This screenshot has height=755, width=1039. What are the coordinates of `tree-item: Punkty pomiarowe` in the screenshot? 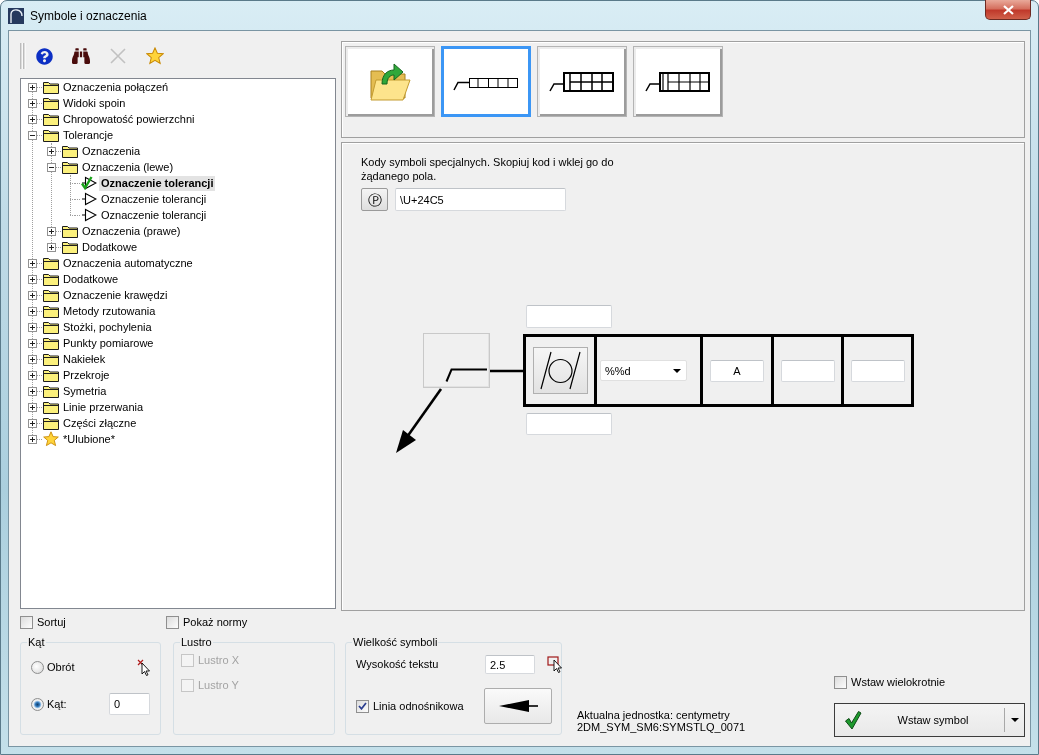 It's located at (108, 343).